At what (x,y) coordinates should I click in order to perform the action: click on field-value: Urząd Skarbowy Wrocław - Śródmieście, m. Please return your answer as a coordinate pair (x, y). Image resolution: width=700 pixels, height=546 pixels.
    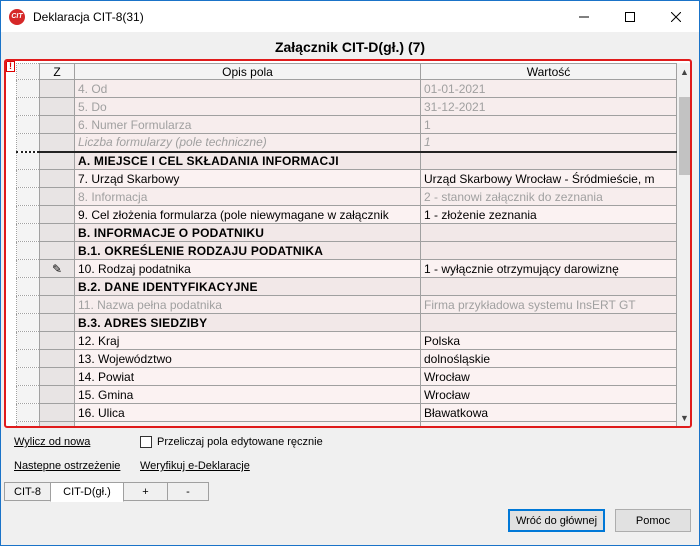
    Looking at the image, I should click on (548, 178).